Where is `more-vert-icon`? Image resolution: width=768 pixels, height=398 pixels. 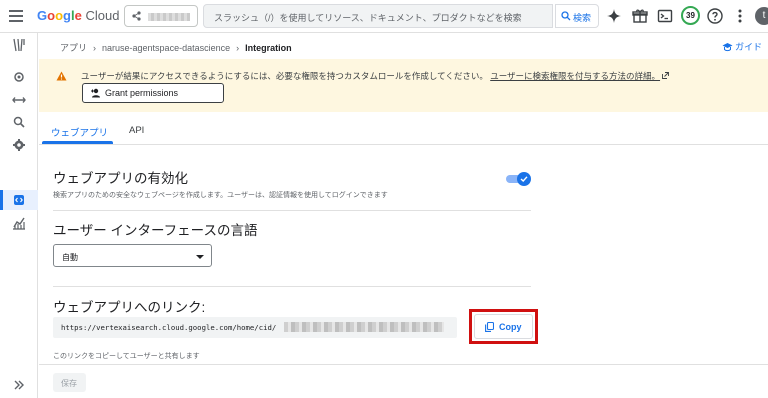 more-vert-icon is located at coordinates (740, 16).